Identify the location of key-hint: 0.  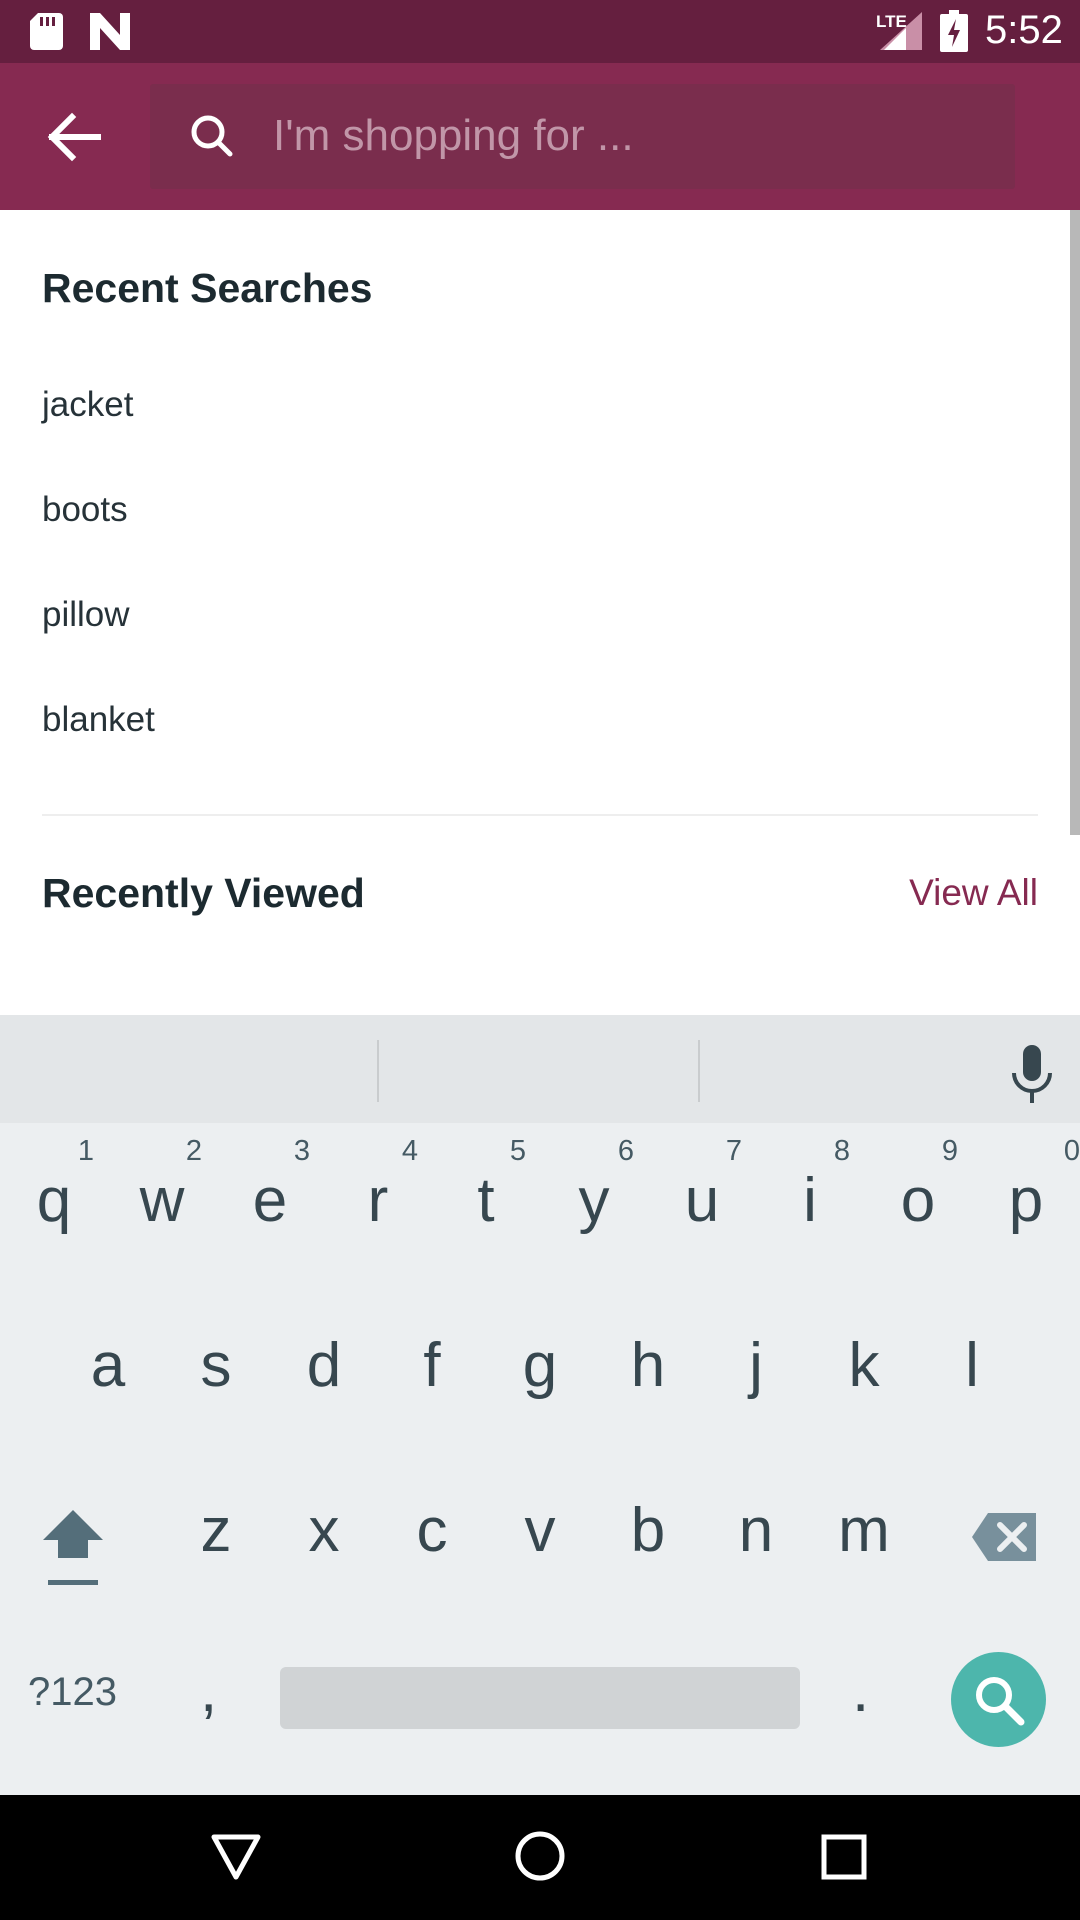
(1071, 1151).